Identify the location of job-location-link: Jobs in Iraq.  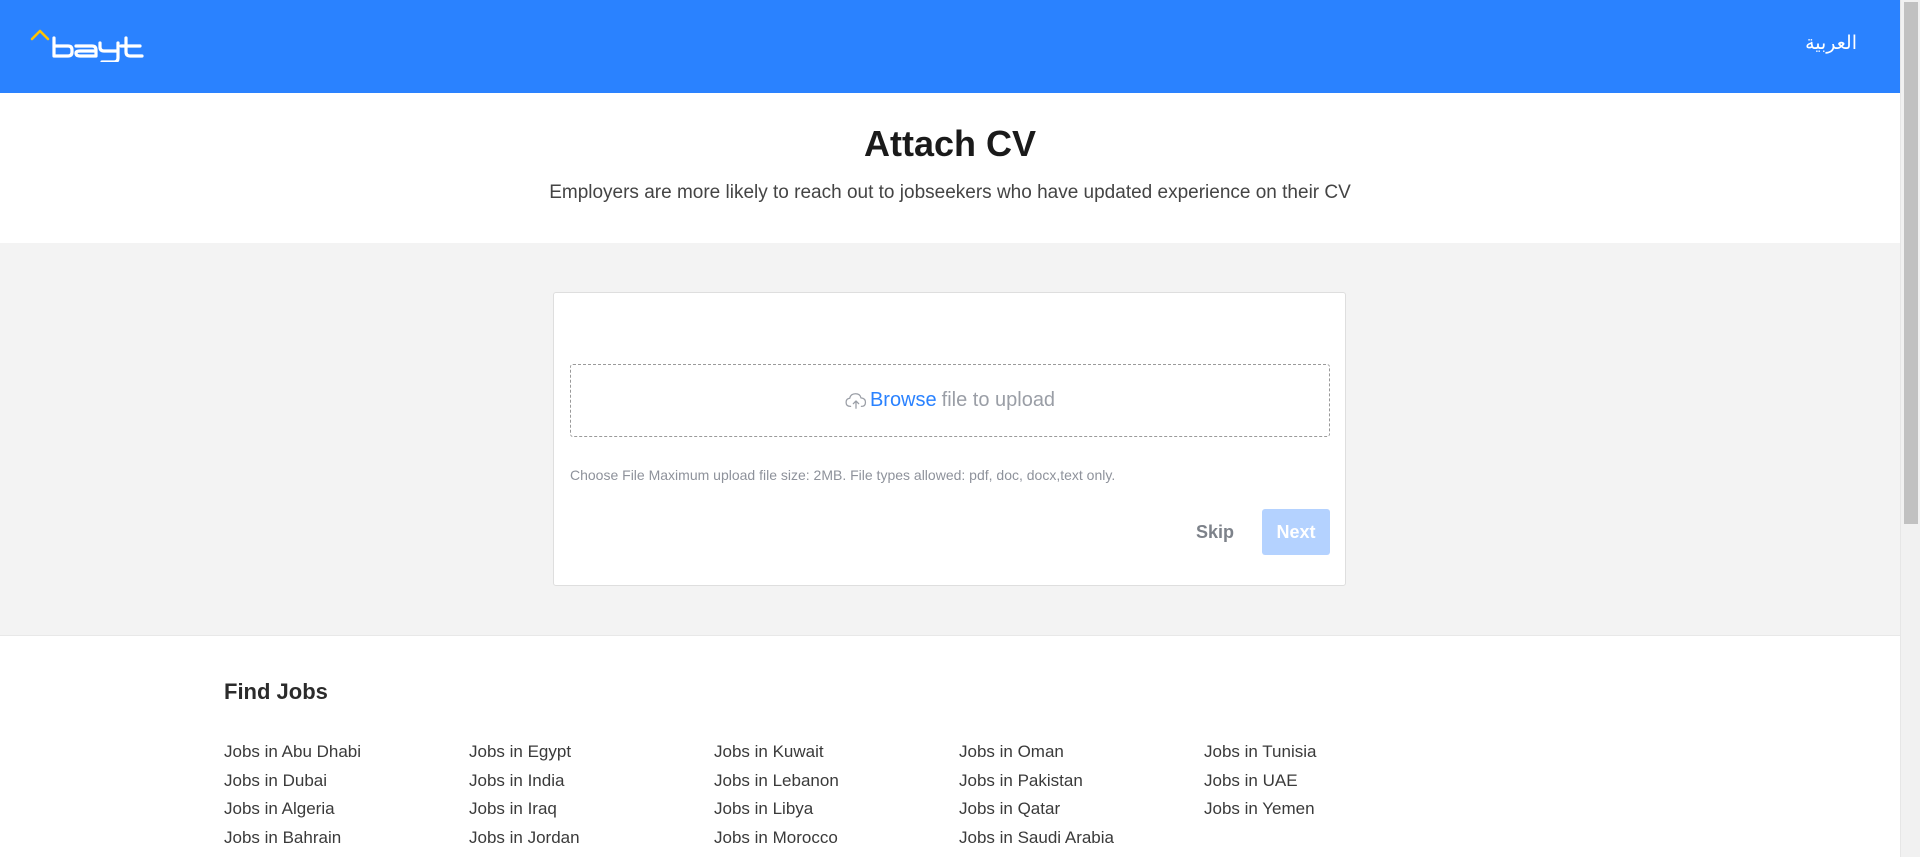
(524, 809).